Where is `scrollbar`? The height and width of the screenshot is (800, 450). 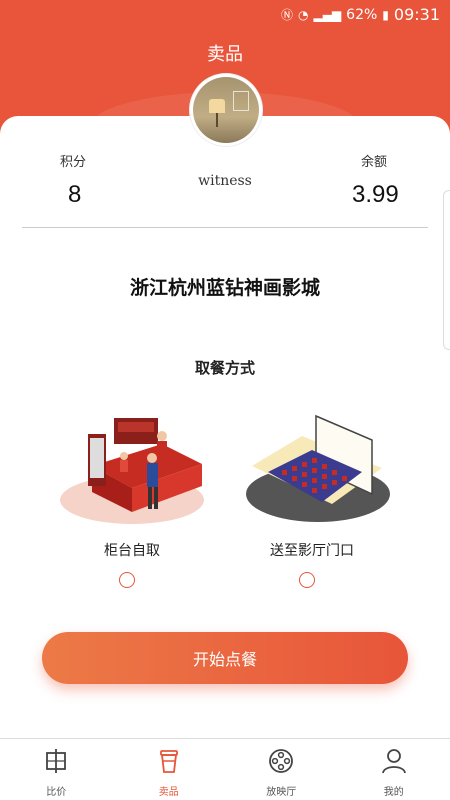
scrollbar is located at coordinates (446, 270).